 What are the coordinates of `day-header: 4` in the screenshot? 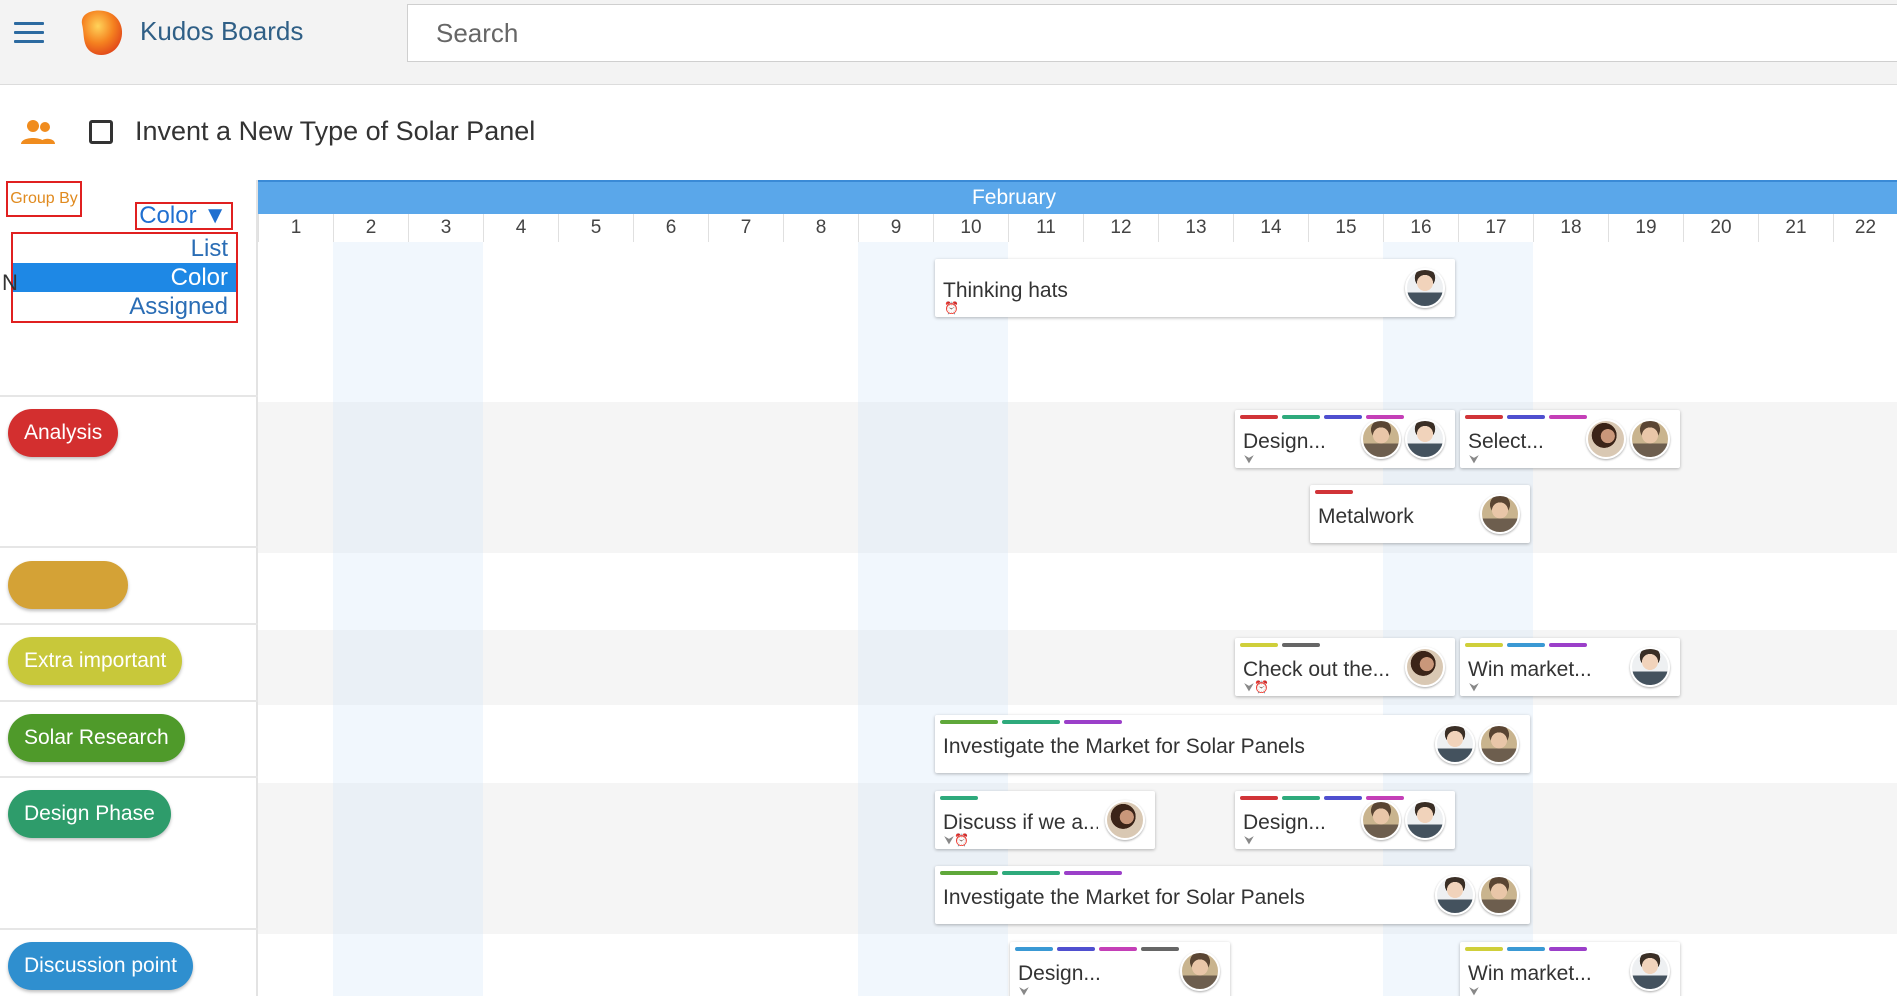 It's located at (520, 228).